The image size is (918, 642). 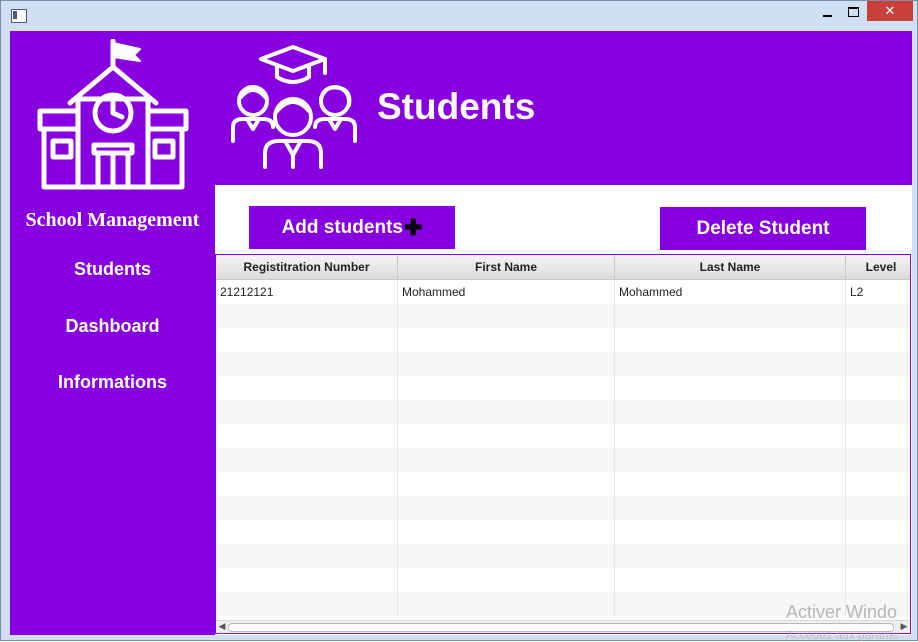 I want to click on maximize-icon, so click(x=853, y=12).